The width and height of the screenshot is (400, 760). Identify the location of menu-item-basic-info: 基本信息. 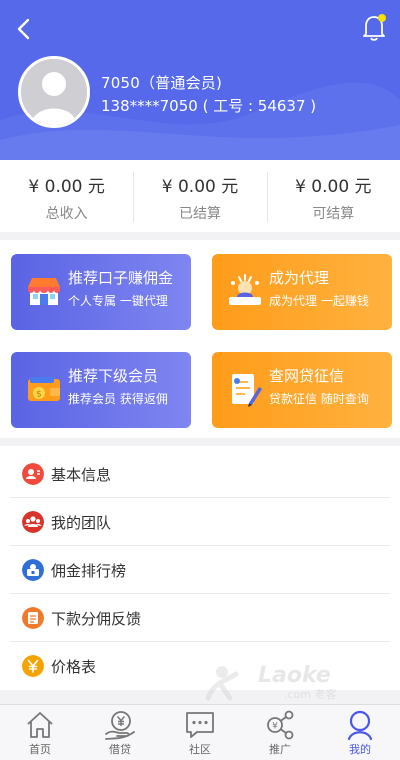
(200, 474).